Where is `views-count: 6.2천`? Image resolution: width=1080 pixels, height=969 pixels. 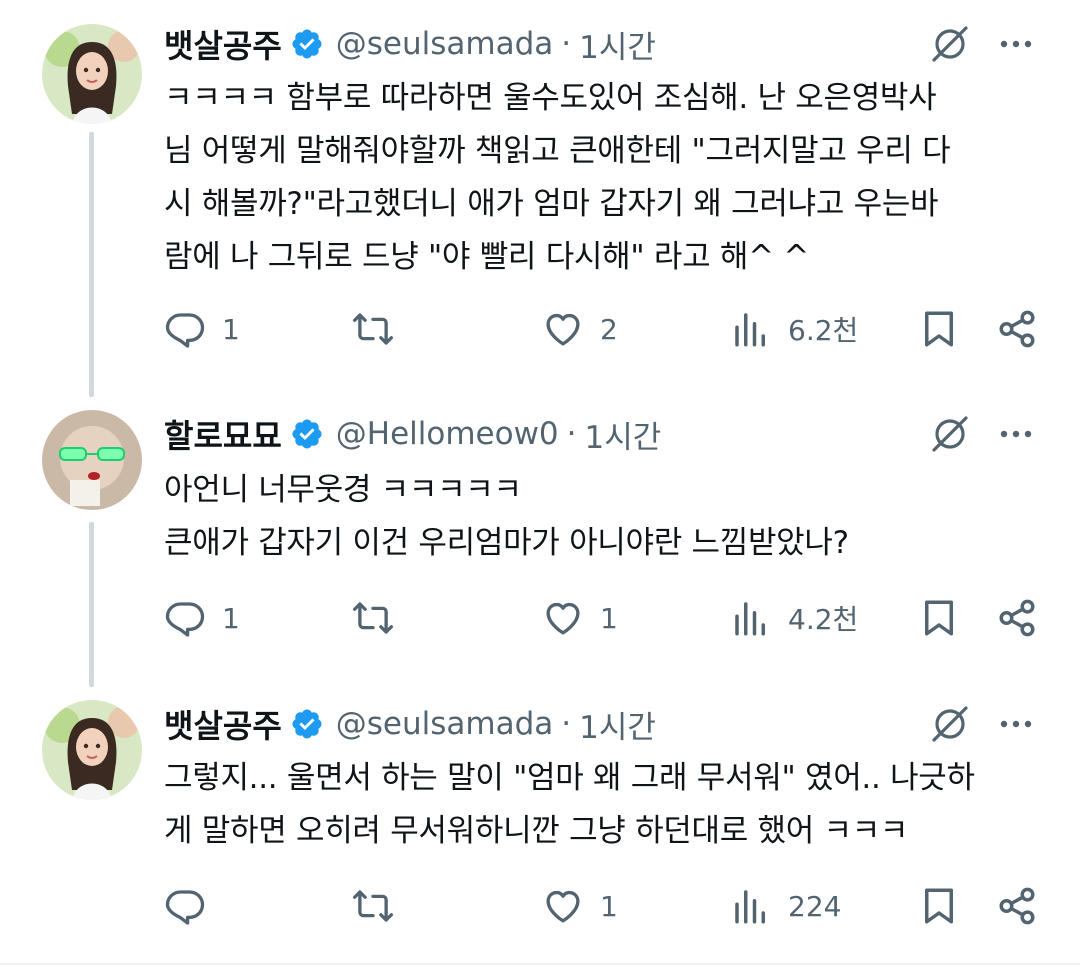
views-count: 6.2천 is located at coordinates (823, 330).